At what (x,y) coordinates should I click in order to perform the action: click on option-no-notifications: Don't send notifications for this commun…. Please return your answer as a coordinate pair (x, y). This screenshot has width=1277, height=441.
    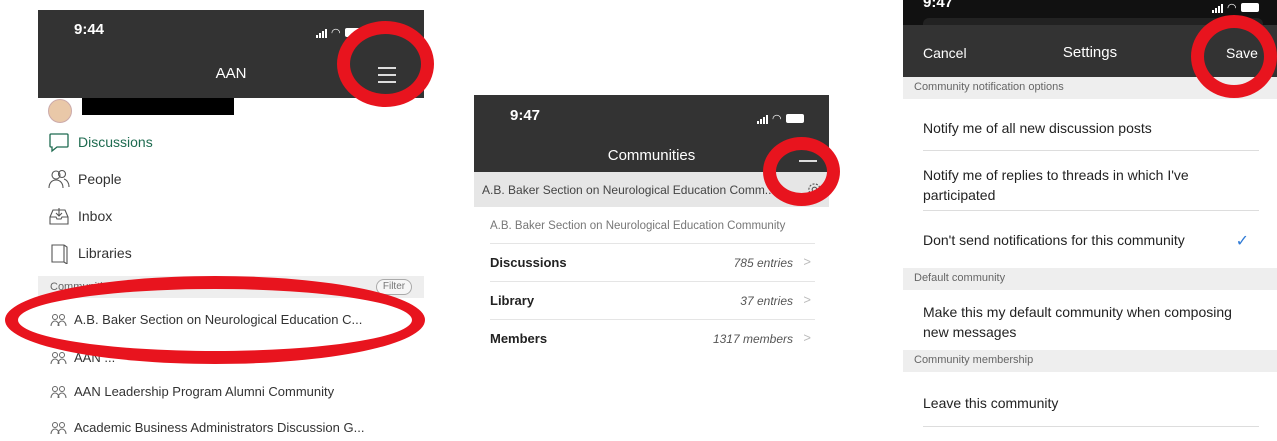
    Looking at the image, I should click on (1091, 248).